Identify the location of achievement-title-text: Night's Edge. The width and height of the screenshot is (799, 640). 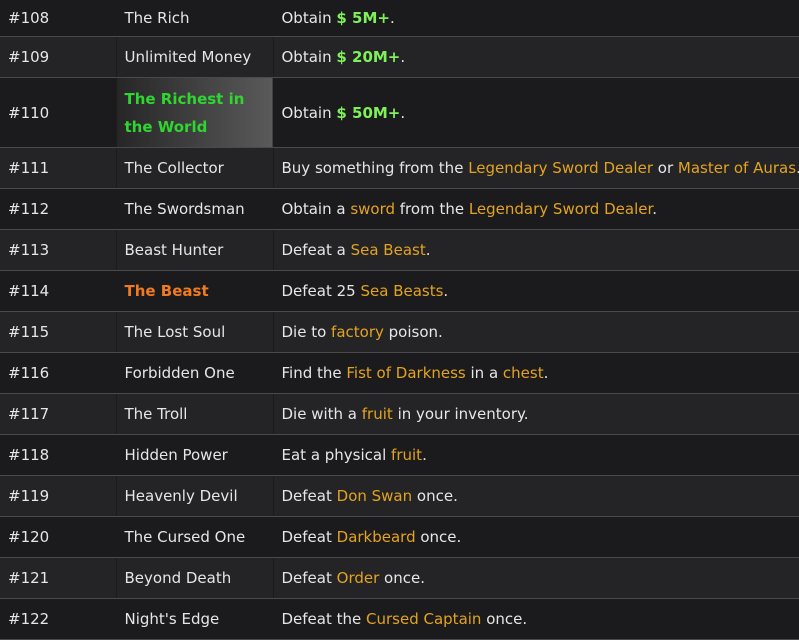
(172, 619).